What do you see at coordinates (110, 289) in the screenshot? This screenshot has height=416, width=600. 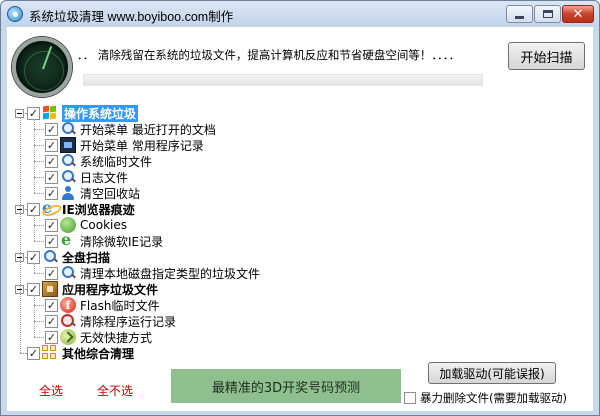 I see `tree-group-label: 应用程序垃圾文件` at bounding box center [110, 289].